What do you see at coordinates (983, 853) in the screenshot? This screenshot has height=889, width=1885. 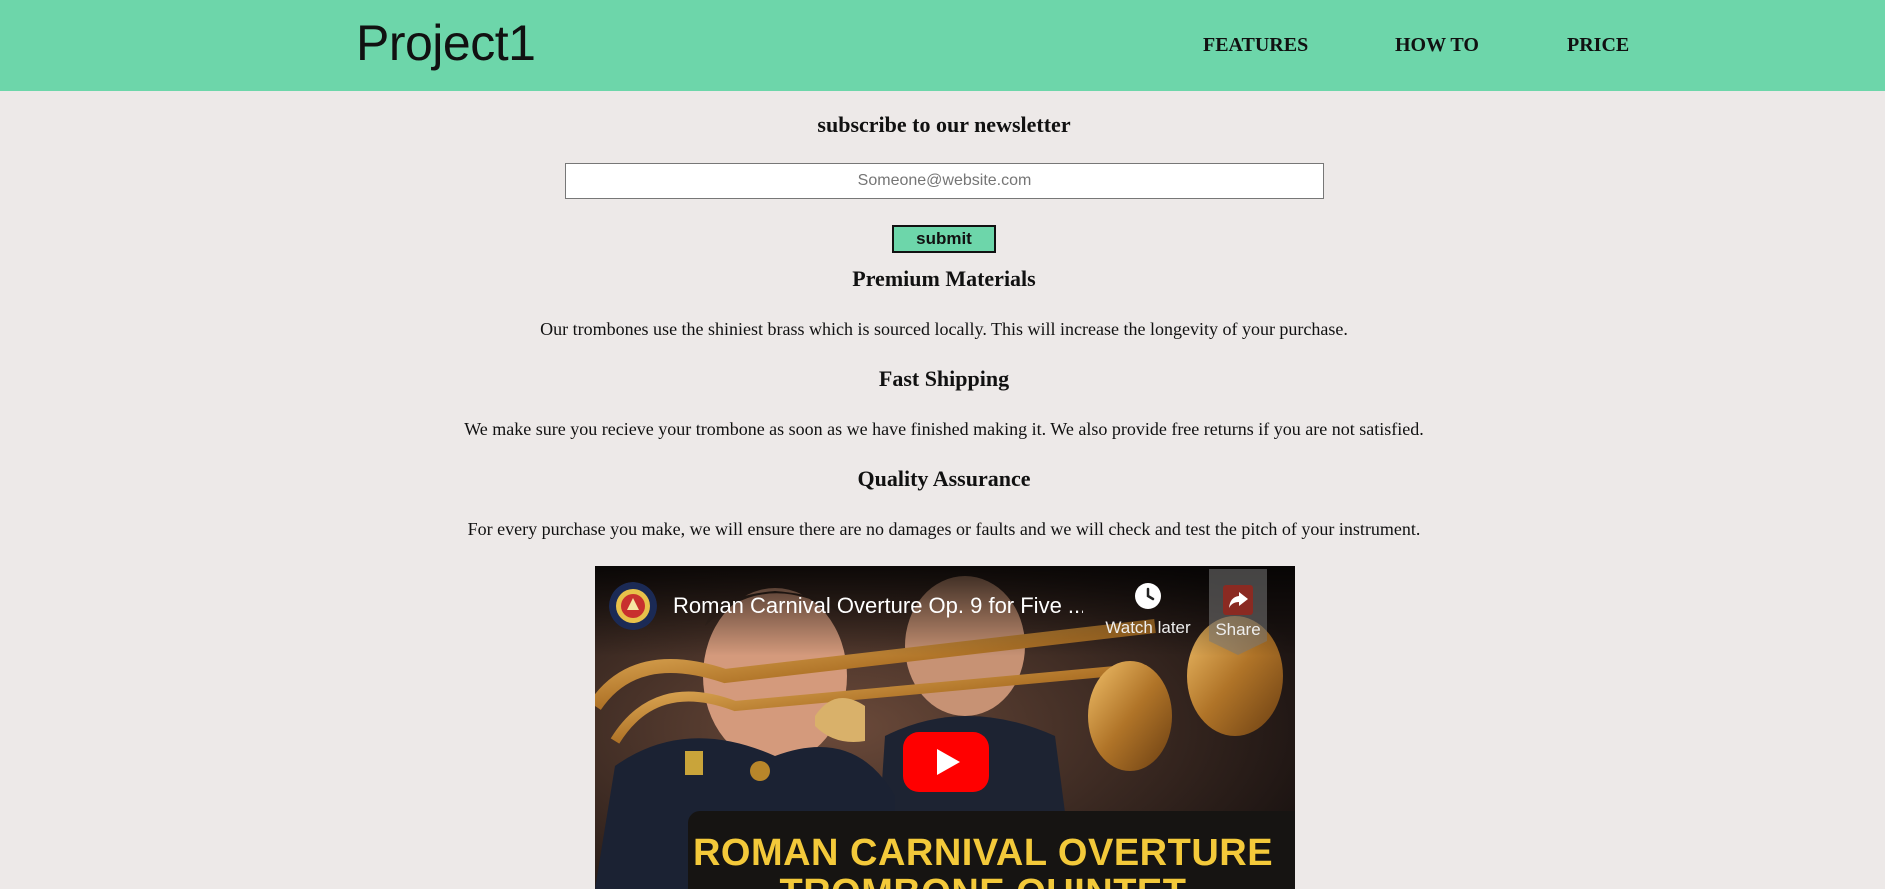 I see `banner-line-1: ROMAN CARNIVAL OVERTURE` at bounding box center [983, 853].